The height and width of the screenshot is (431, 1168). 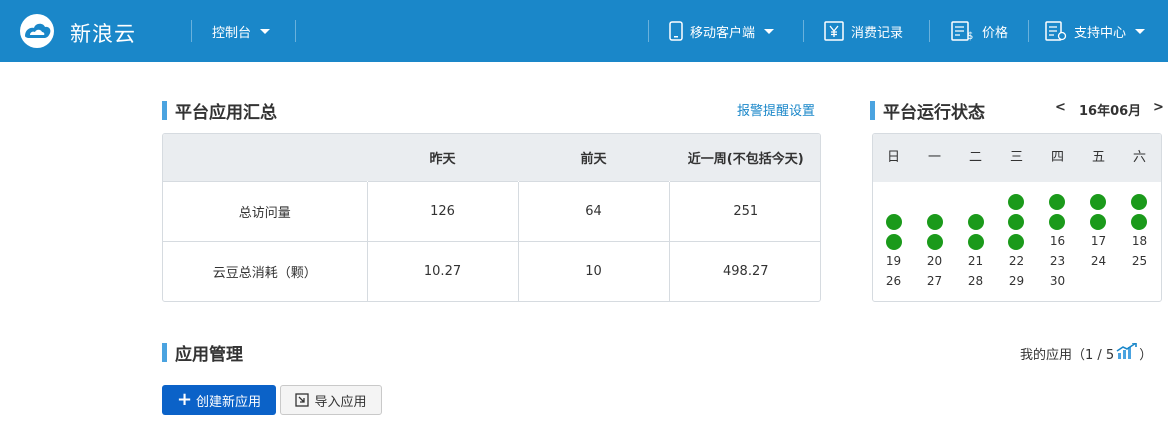 I want to click on table-cell: 10.27, so click(x=442, y=271).